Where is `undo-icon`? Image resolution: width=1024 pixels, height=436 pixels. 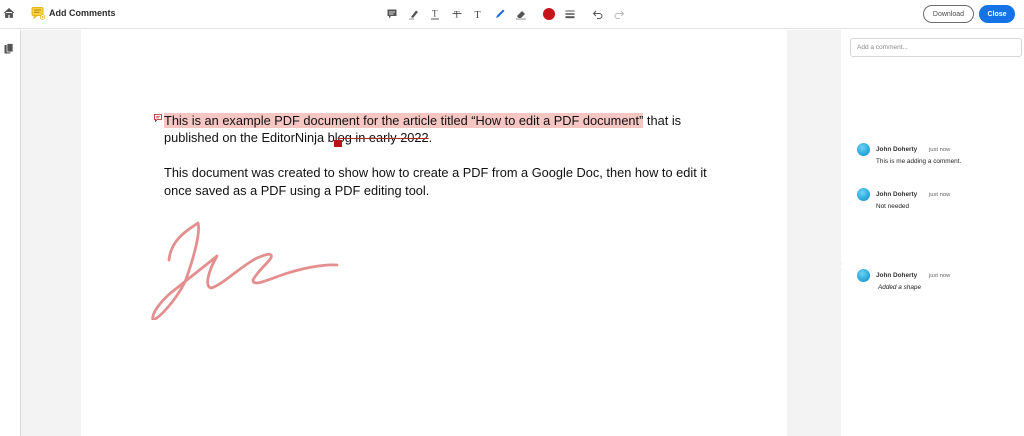
undo-icon is located at coordinates (598, 14).